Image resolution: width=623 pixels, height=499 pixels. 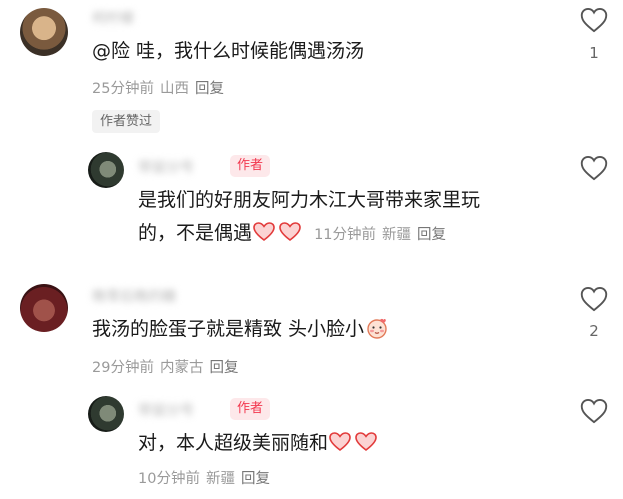 I want to click on author-liked-badge: 作者赞过, so click(x=126, y=121).